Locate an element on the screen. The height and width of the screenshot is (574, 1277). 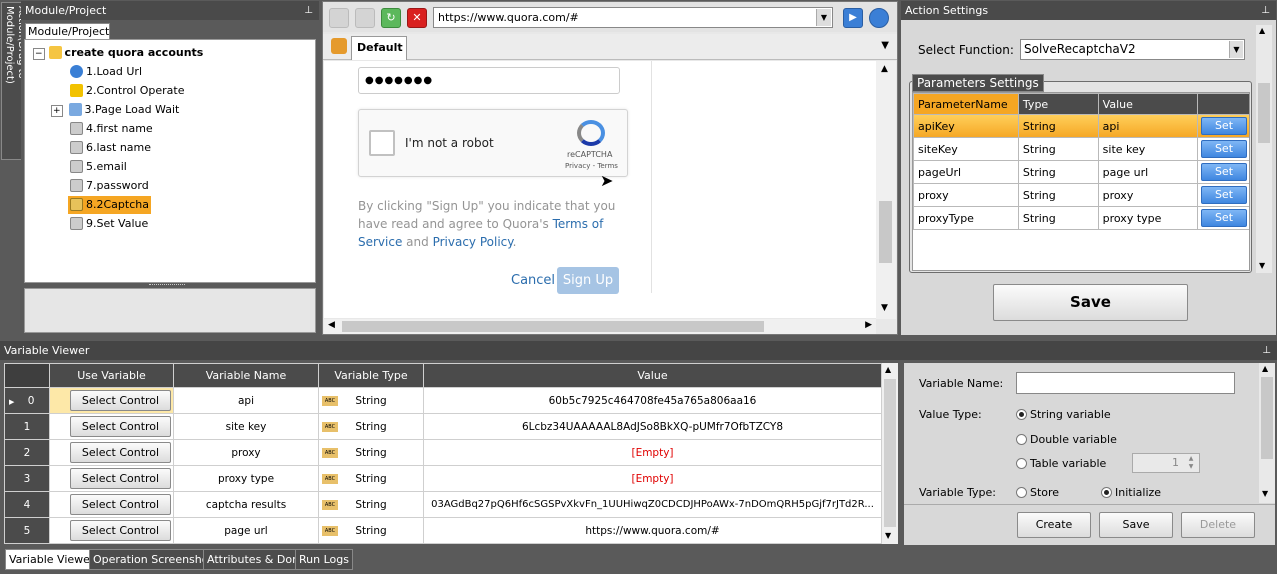
table-size-stepper: 1 ▲ ▼ is located at coordinates (1166, 463).